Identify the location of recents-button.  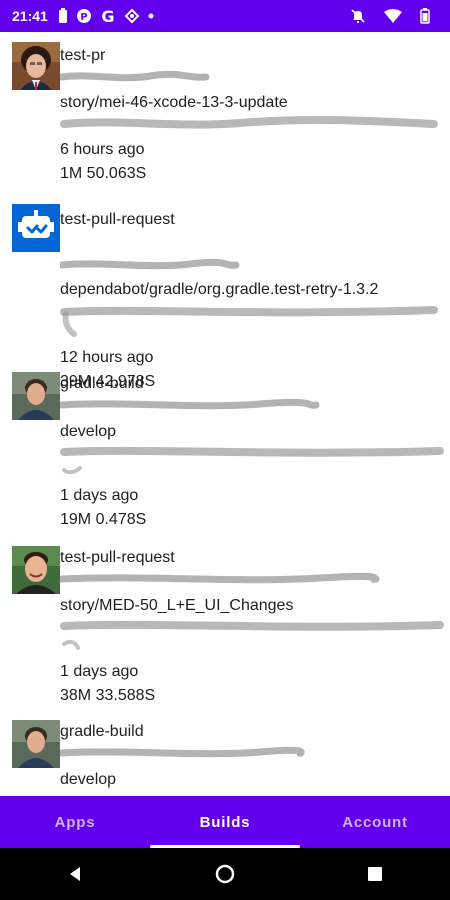
(375, 874).